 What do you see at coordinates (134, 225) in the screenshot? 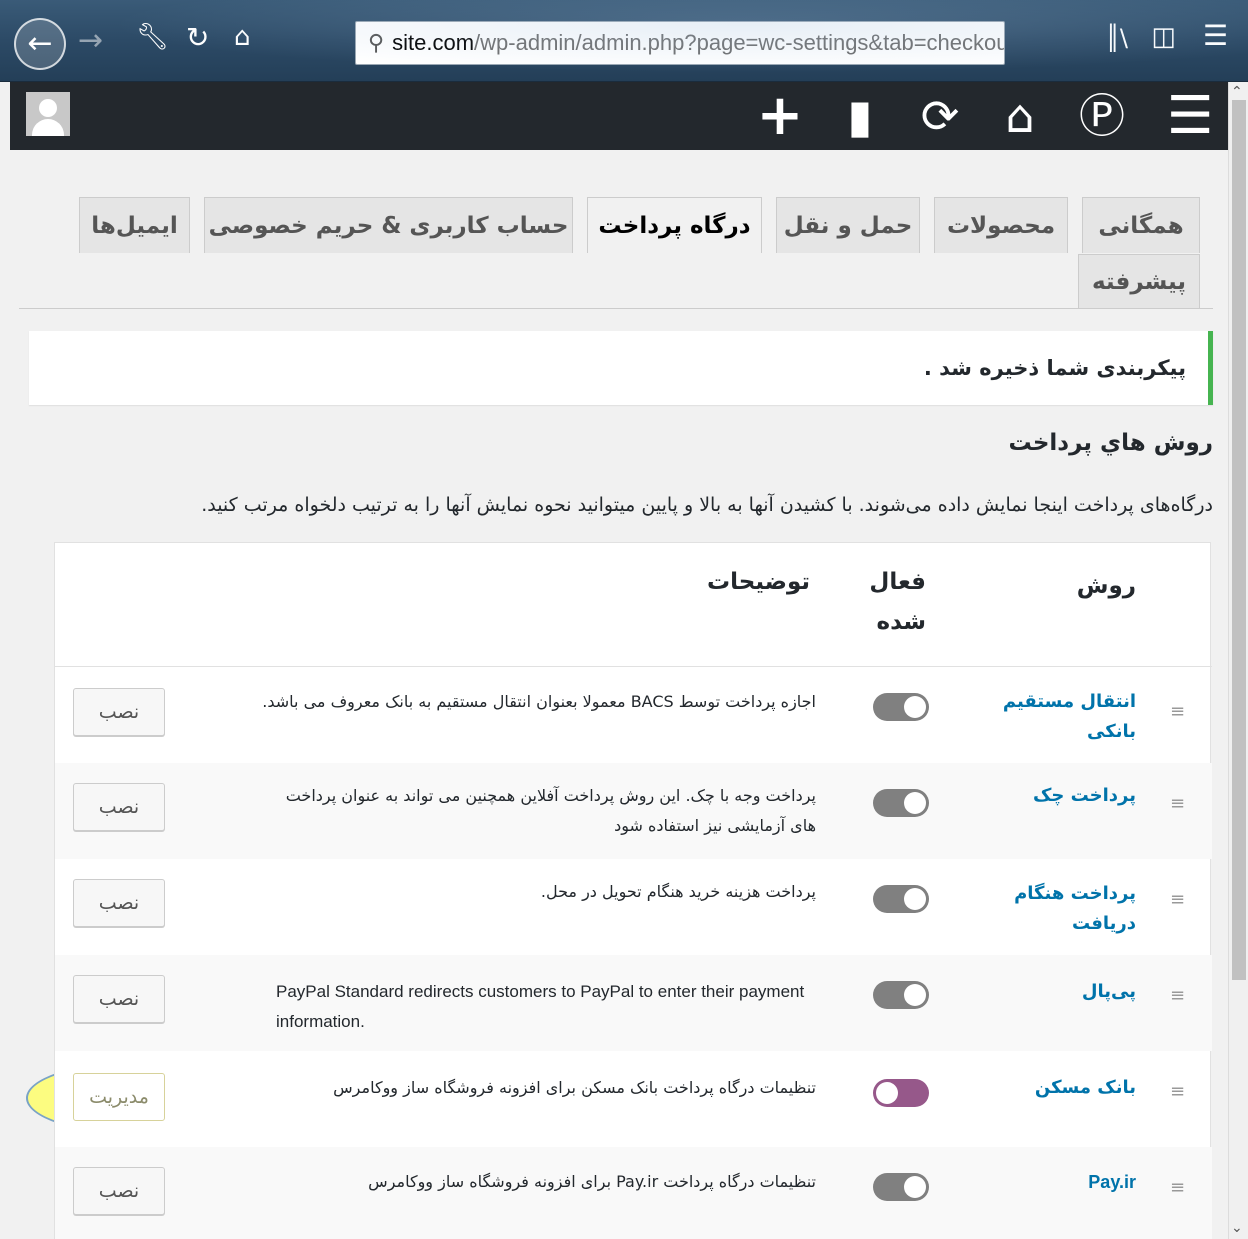
I see `tab-emails: ایمیل‌ها` at bounding box center [134, 225].